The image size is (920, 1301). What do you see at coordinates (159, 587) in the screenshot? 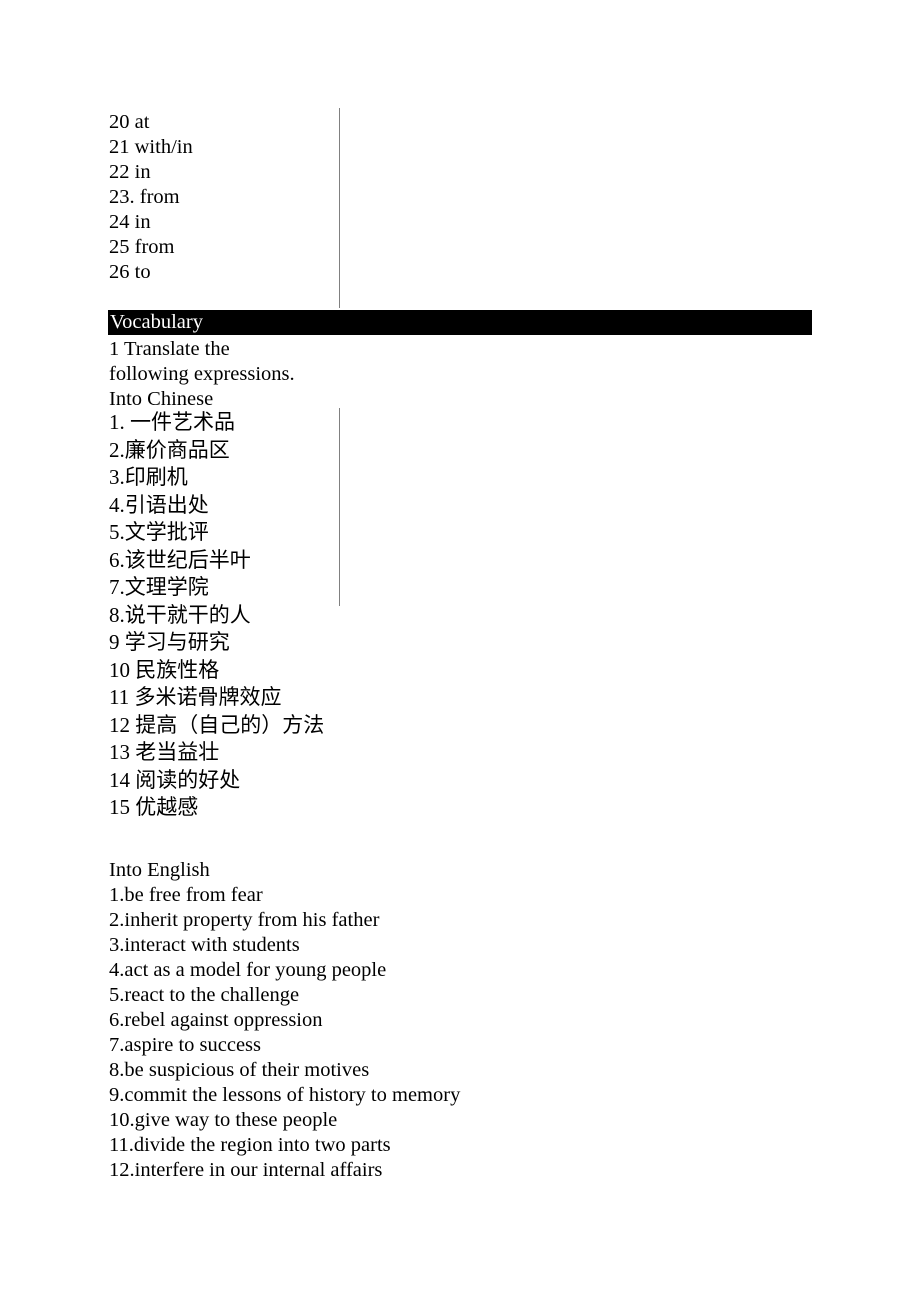
I see `list-item: 7.文理学院` at bounding box center [159, 587].